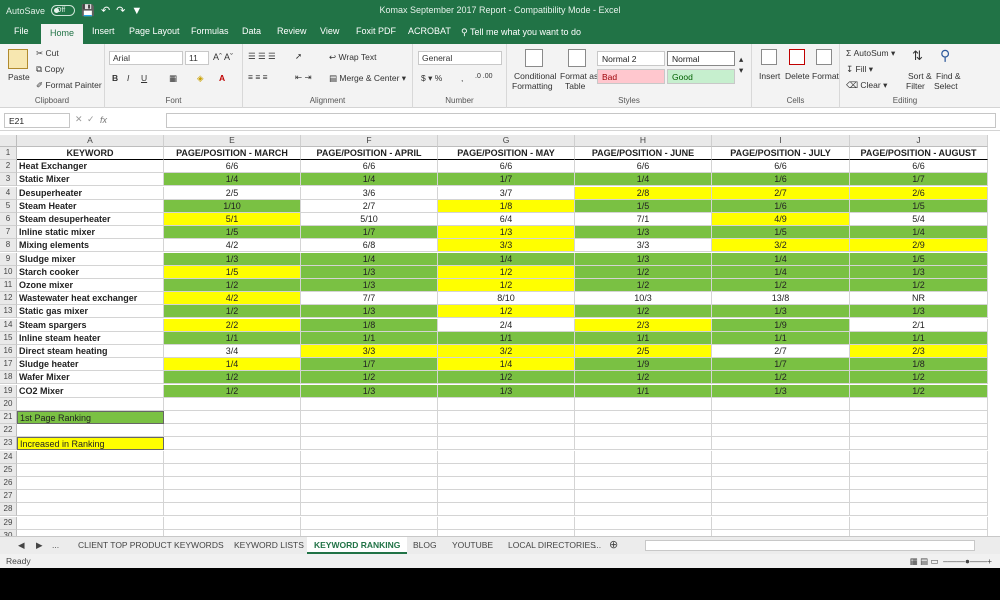 Image resolution: width=1000 pixels, height=600 pixels. Describe the element at coordinates (232, 193) in the screenshot. I see `ranking-cell: 2/5` at that location.